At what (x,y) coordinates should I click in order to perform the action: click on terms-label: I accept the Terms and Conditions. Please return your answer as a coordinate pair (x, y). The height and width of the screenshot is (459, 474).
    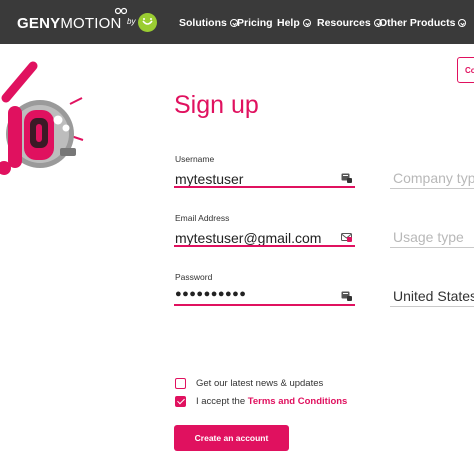
    Looking at the image, I should click on (271, 401).